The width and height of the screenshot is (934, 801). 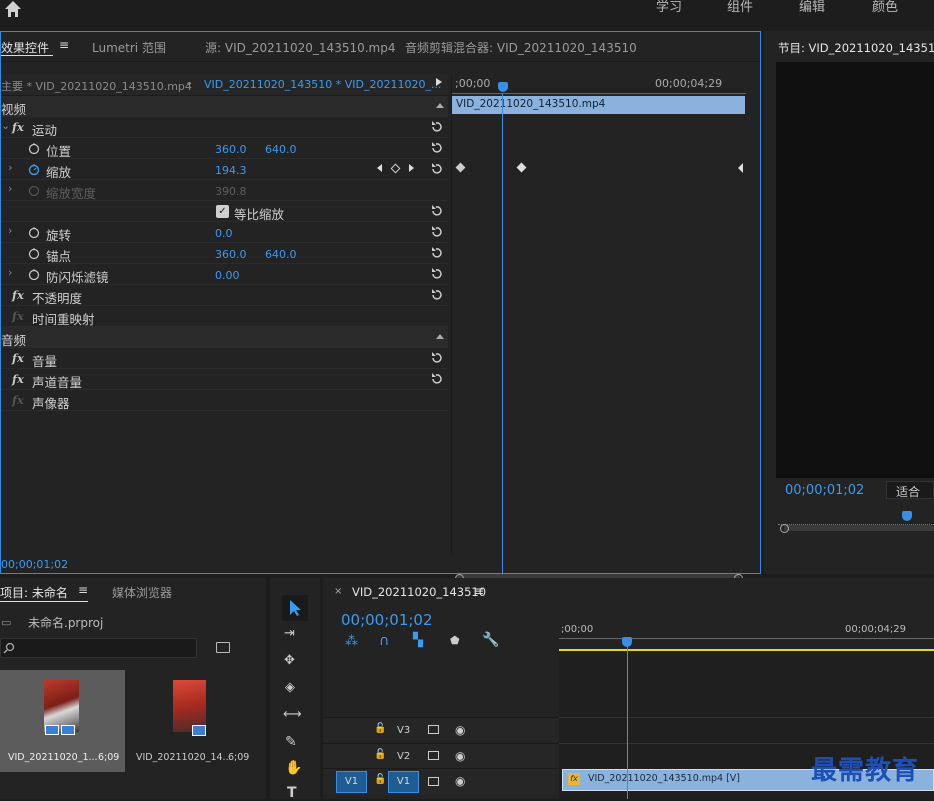 What do you see at coordinates (784, 528) in the screenshot?
I see `scroll-handle-left` at bounding box center [784, 528].